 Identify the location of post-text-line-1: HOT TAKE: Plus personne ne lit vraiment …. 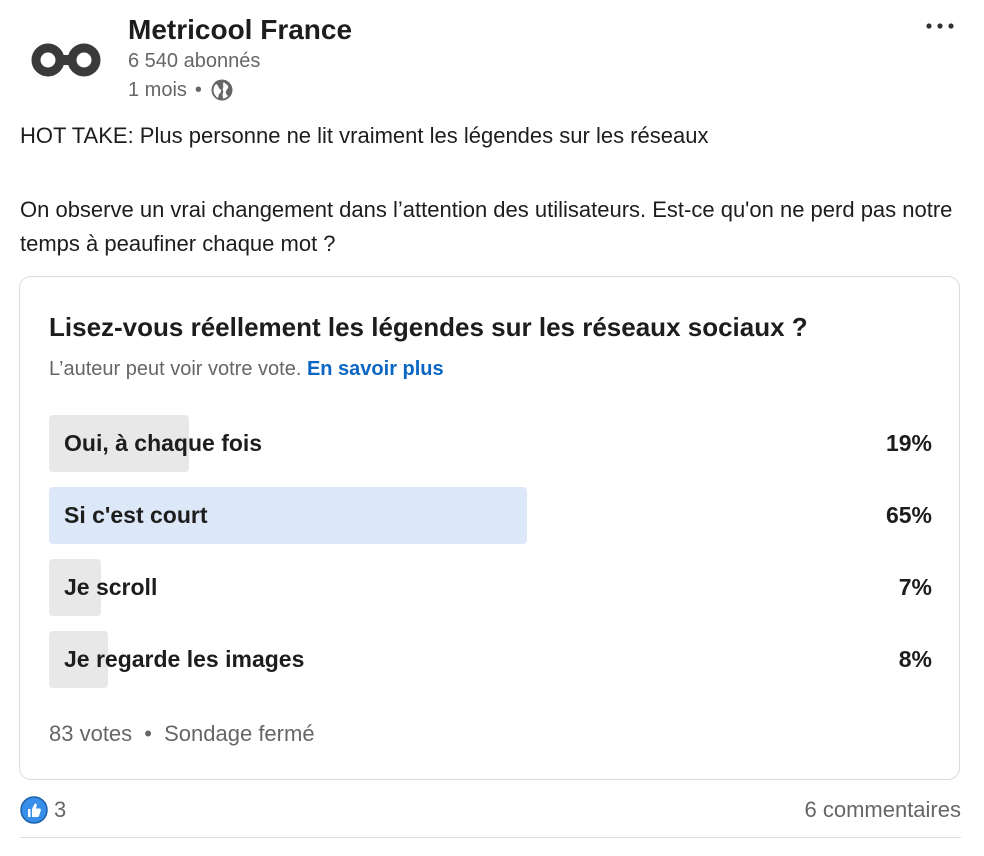
(364, 135).